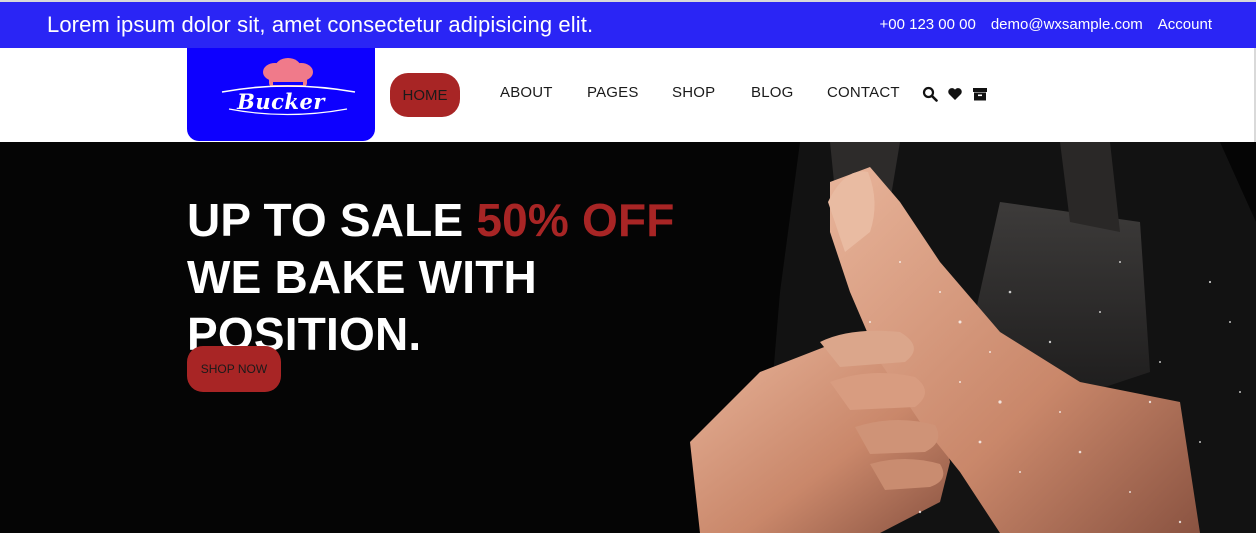  Describe the element at coordinates (980, 94) in the screenshot. I see `archive-icon` at that location.